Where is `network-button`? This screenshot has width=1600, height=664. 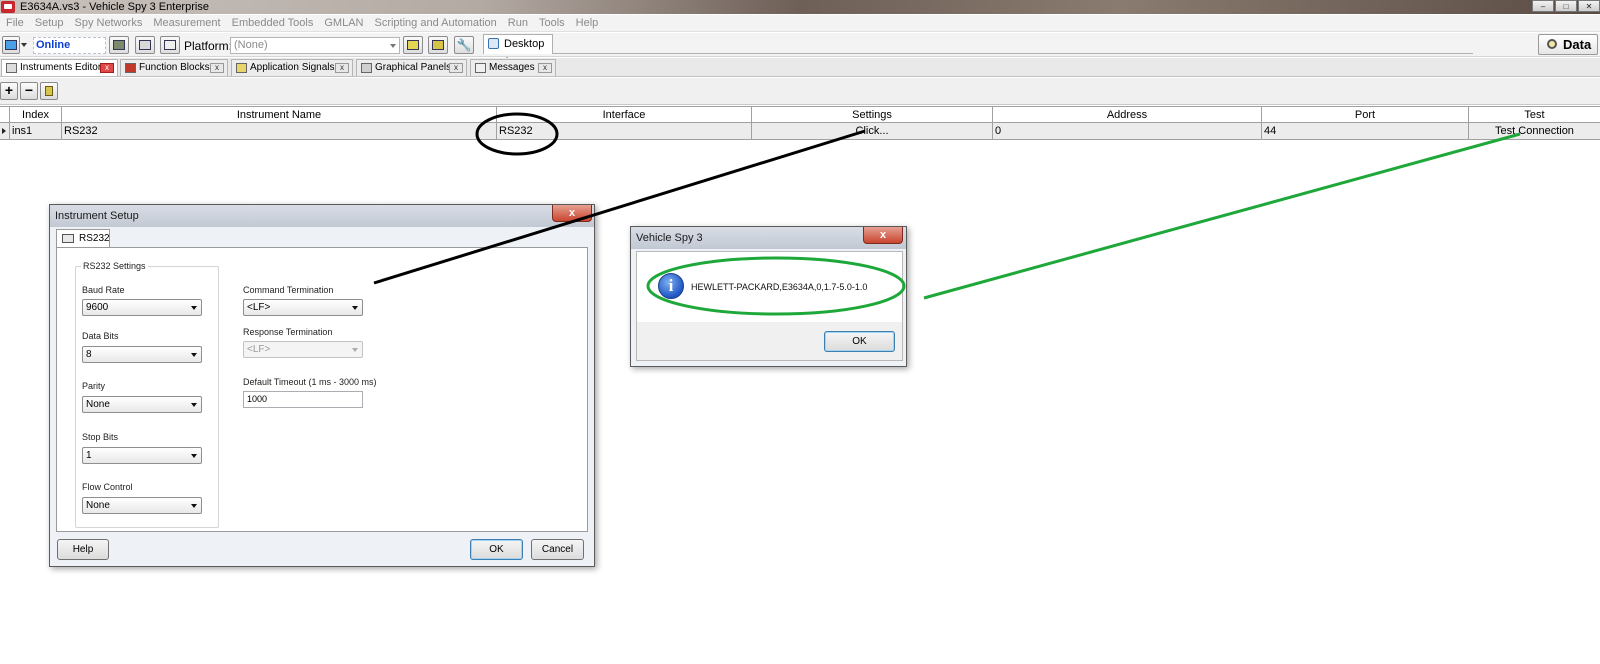
network-button is located at coordinates (119, 45).